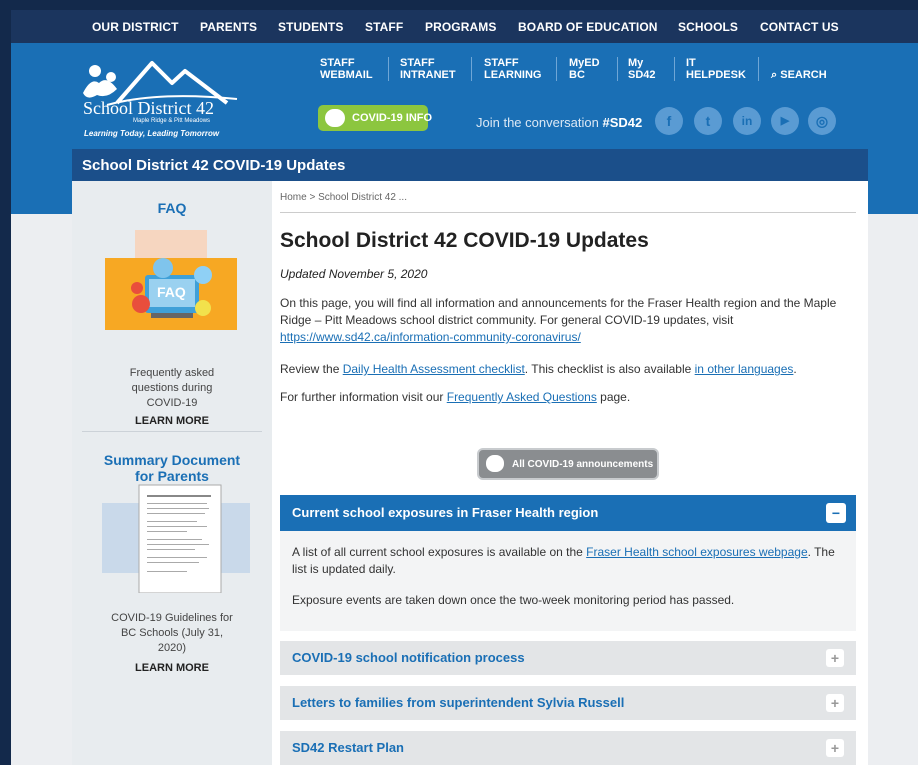 The width and height of the screenshot is (918, 765). I want to click on document-icon, so click(176, 539).